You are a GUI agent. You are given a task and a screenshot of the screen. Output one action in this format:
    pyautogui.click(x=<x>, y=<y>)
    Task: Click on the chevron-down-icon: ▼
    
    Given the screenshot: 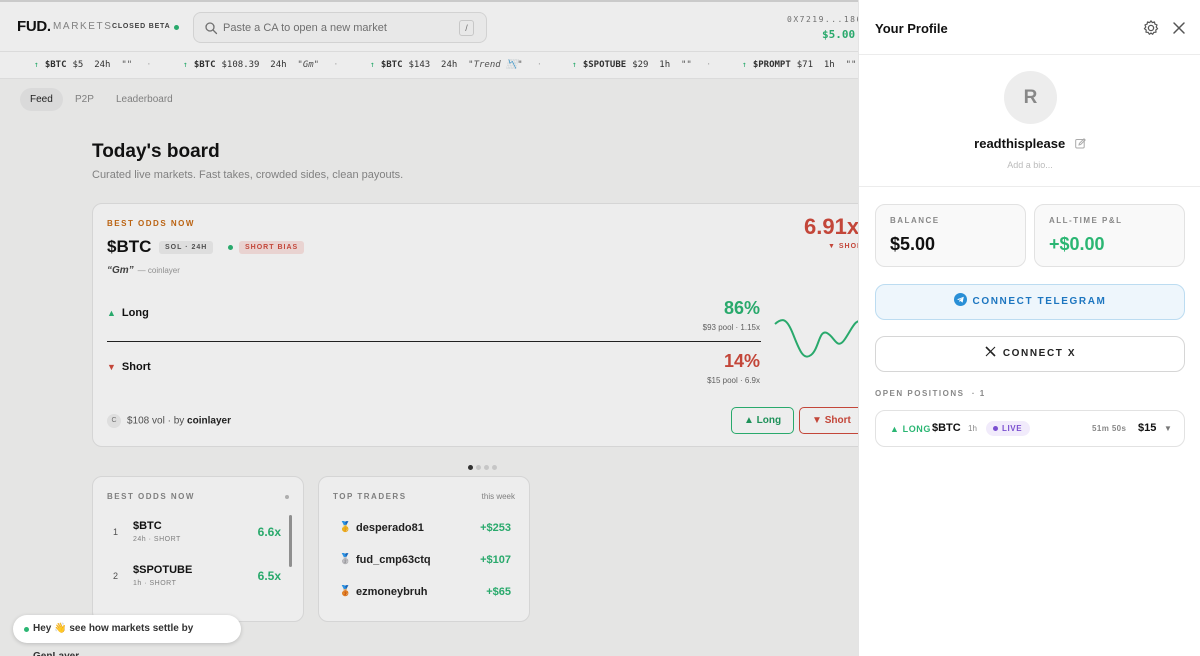 What is the action you would take?
    pyautogui.click(x=1168, y=428)
    